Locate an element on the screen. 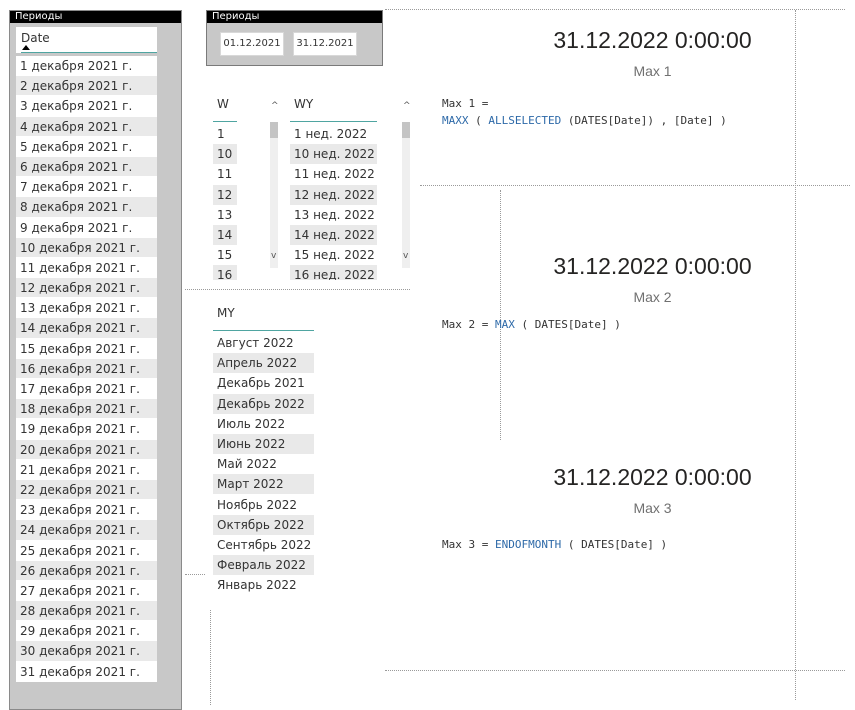 This screenshot has width=855, height=710. w-list-item: 11 is located at coordinates (225, 174).